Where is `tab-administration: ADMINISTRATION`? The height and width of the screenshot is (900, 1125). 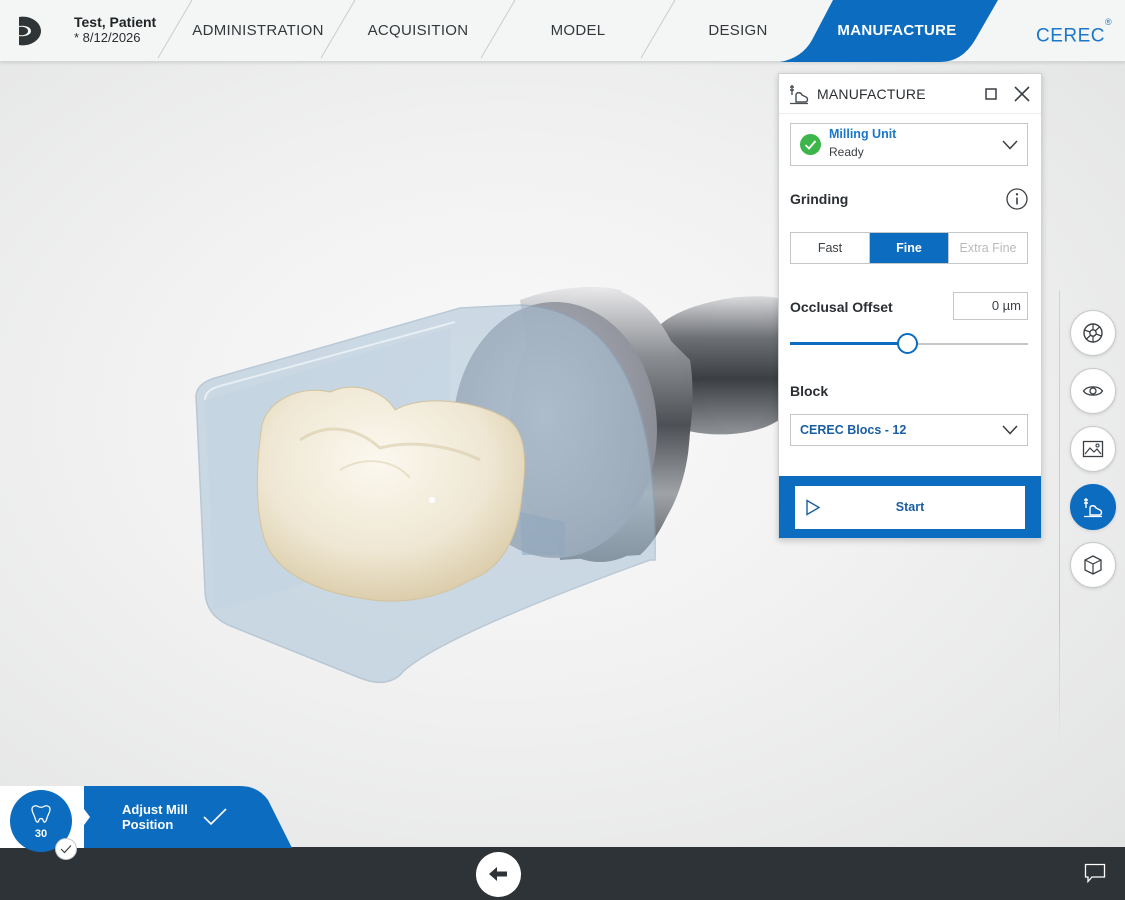 tab-administration: ADMINISTRATION is located at coordinates (258, 31).